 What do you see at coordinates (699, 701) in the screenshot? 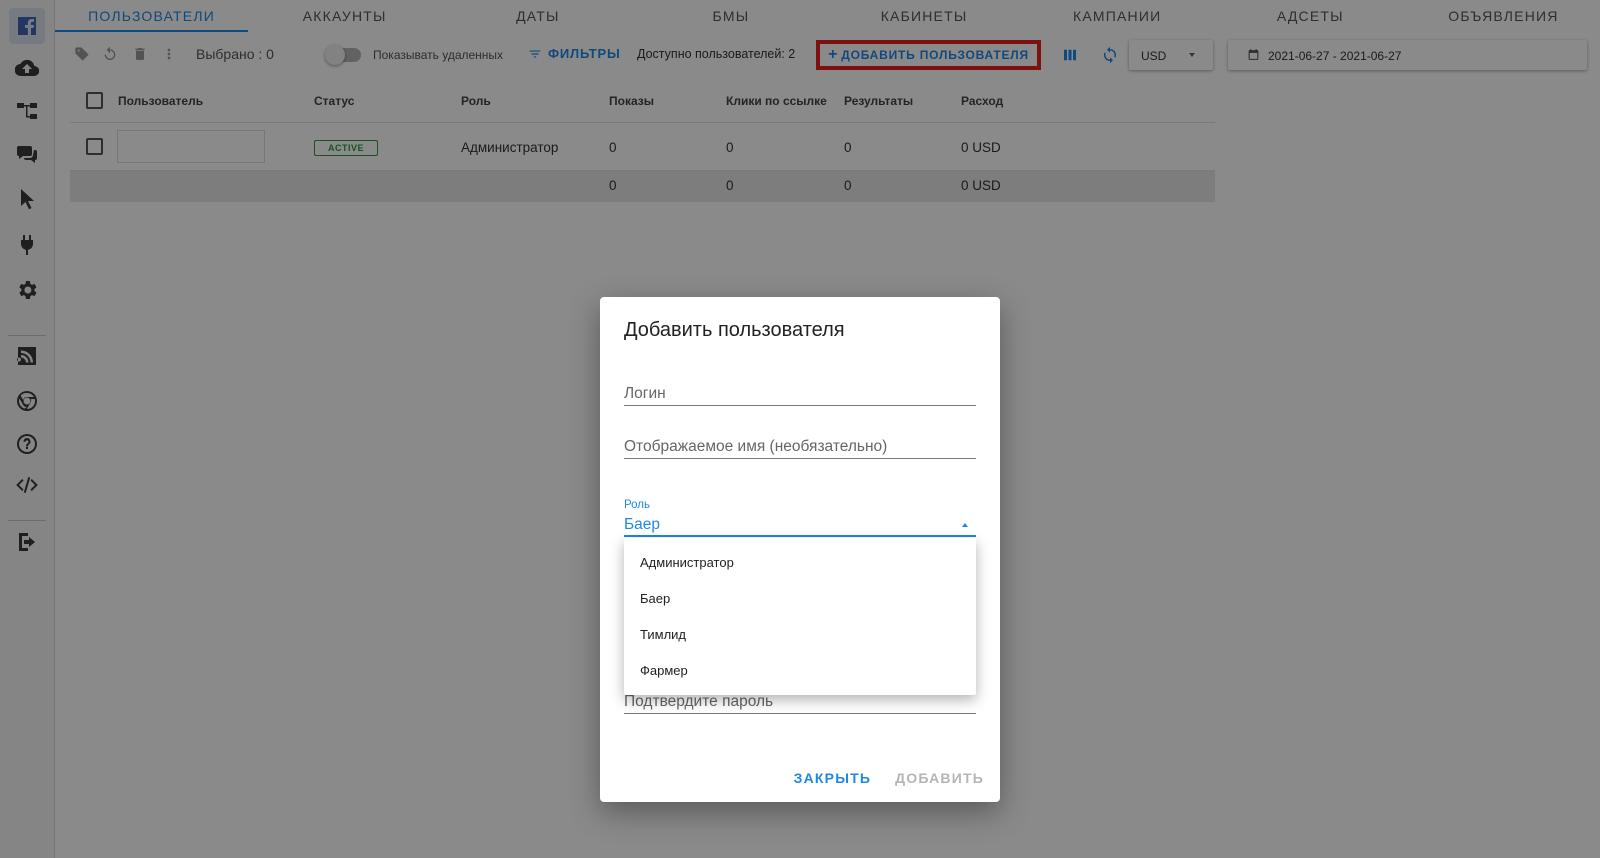
I see `confirm-password-placeholder: Подтвердите пароль` at bounding box center [699, 701].